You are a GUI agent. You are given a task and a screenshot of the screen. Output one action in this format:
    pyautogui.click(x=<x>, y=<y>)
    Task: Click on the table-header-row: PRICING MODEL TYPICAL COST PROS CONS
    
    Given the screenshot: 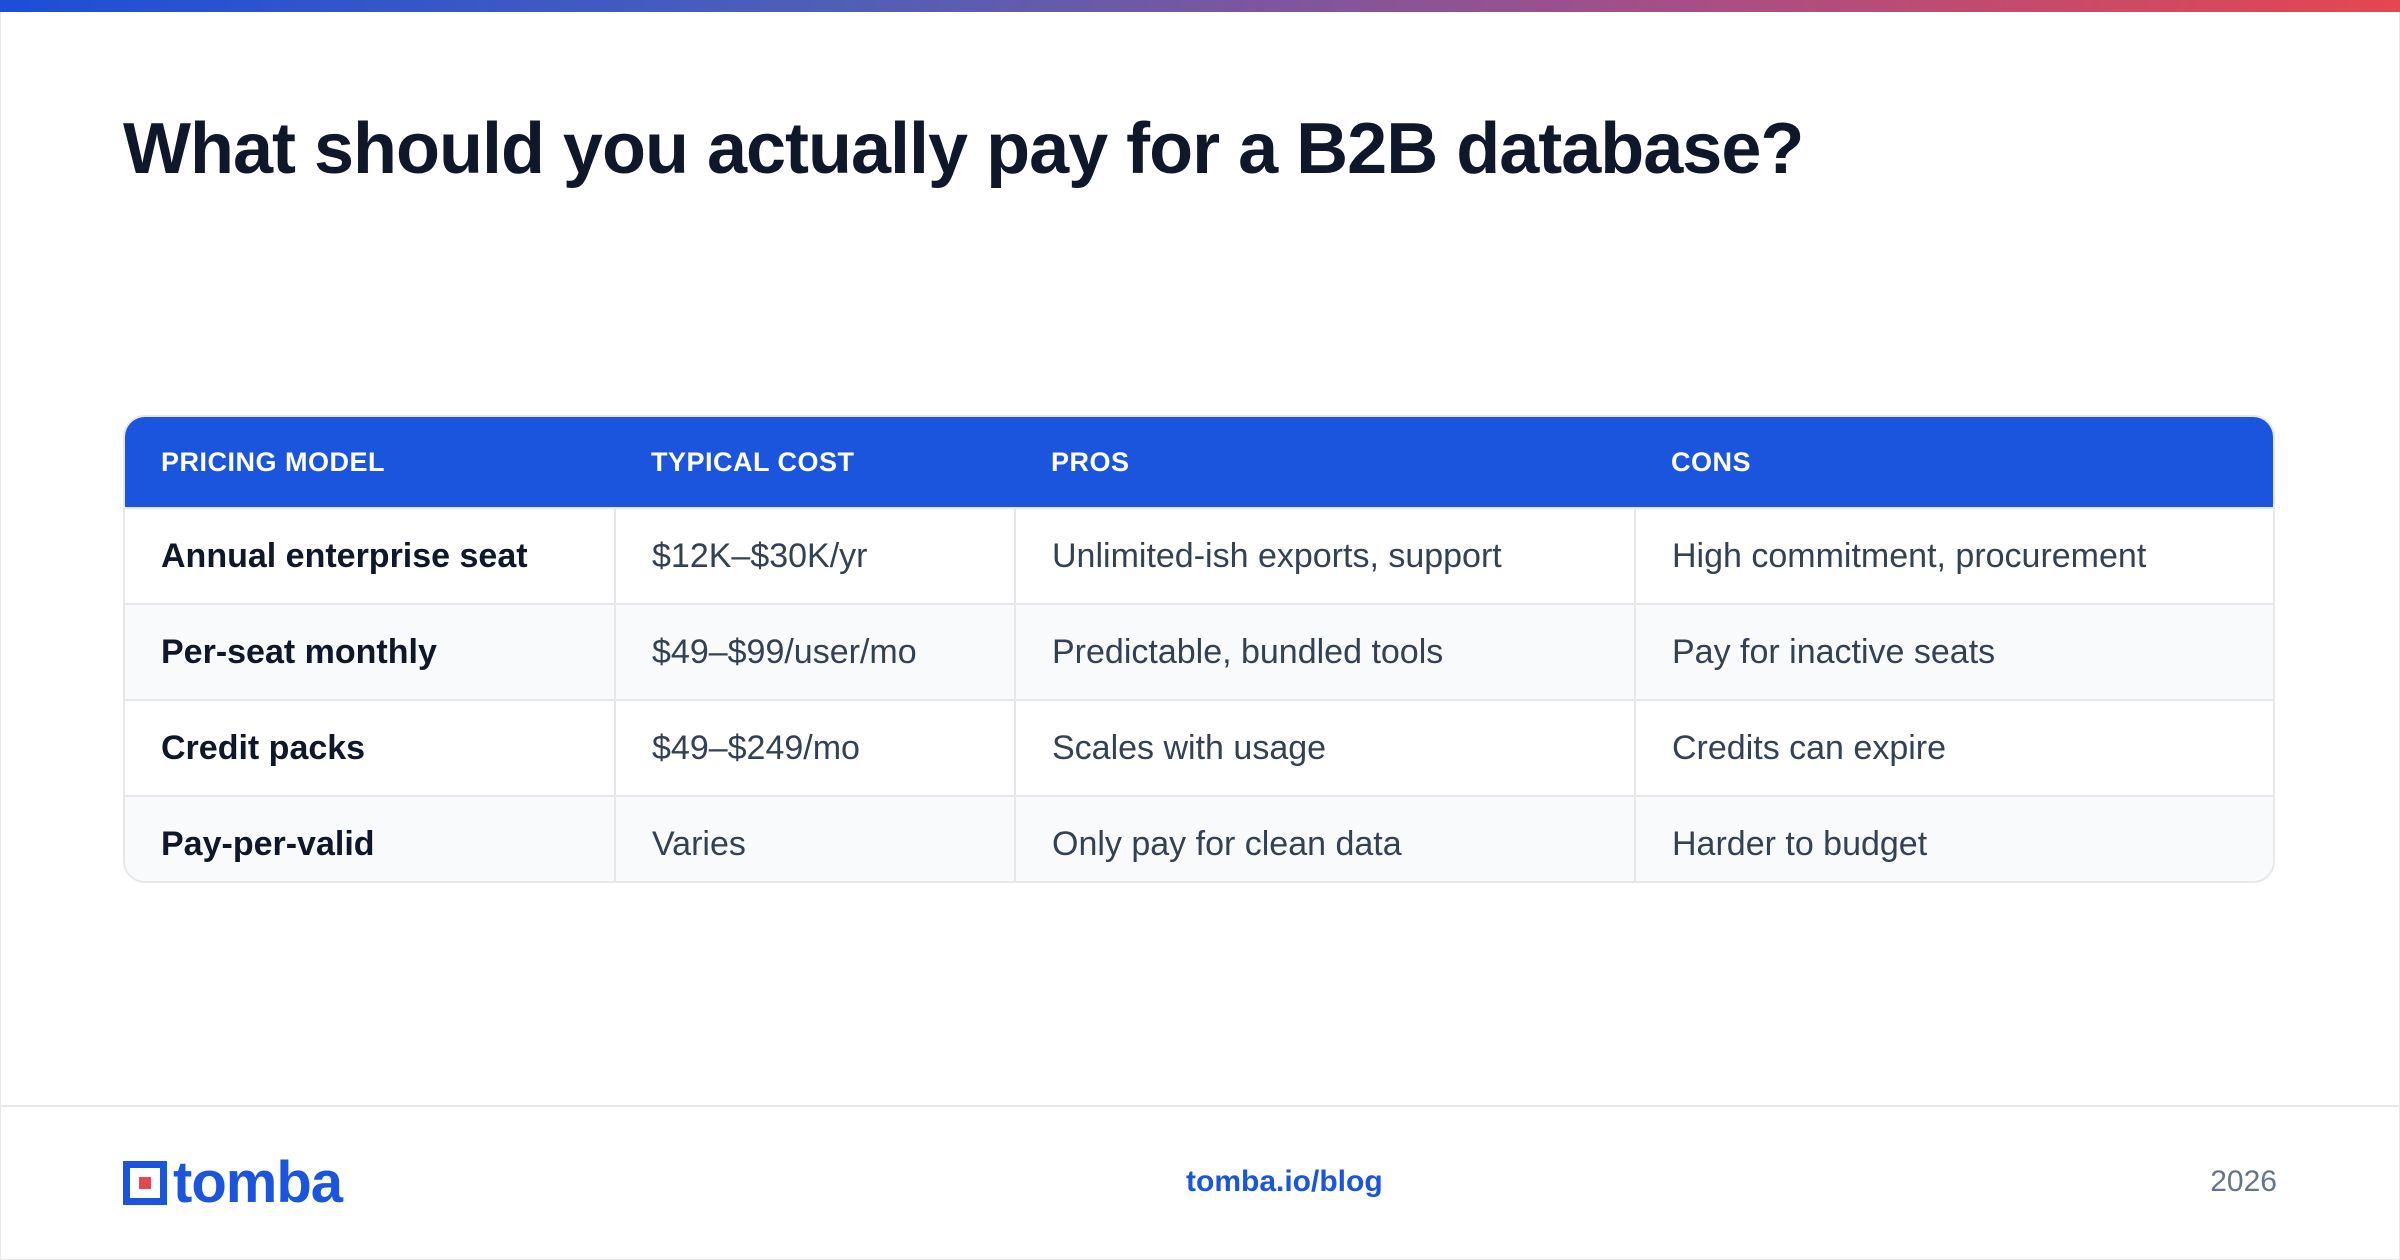 What is the action you would take?
    pyautogui.click(x=1199, y=462)
    